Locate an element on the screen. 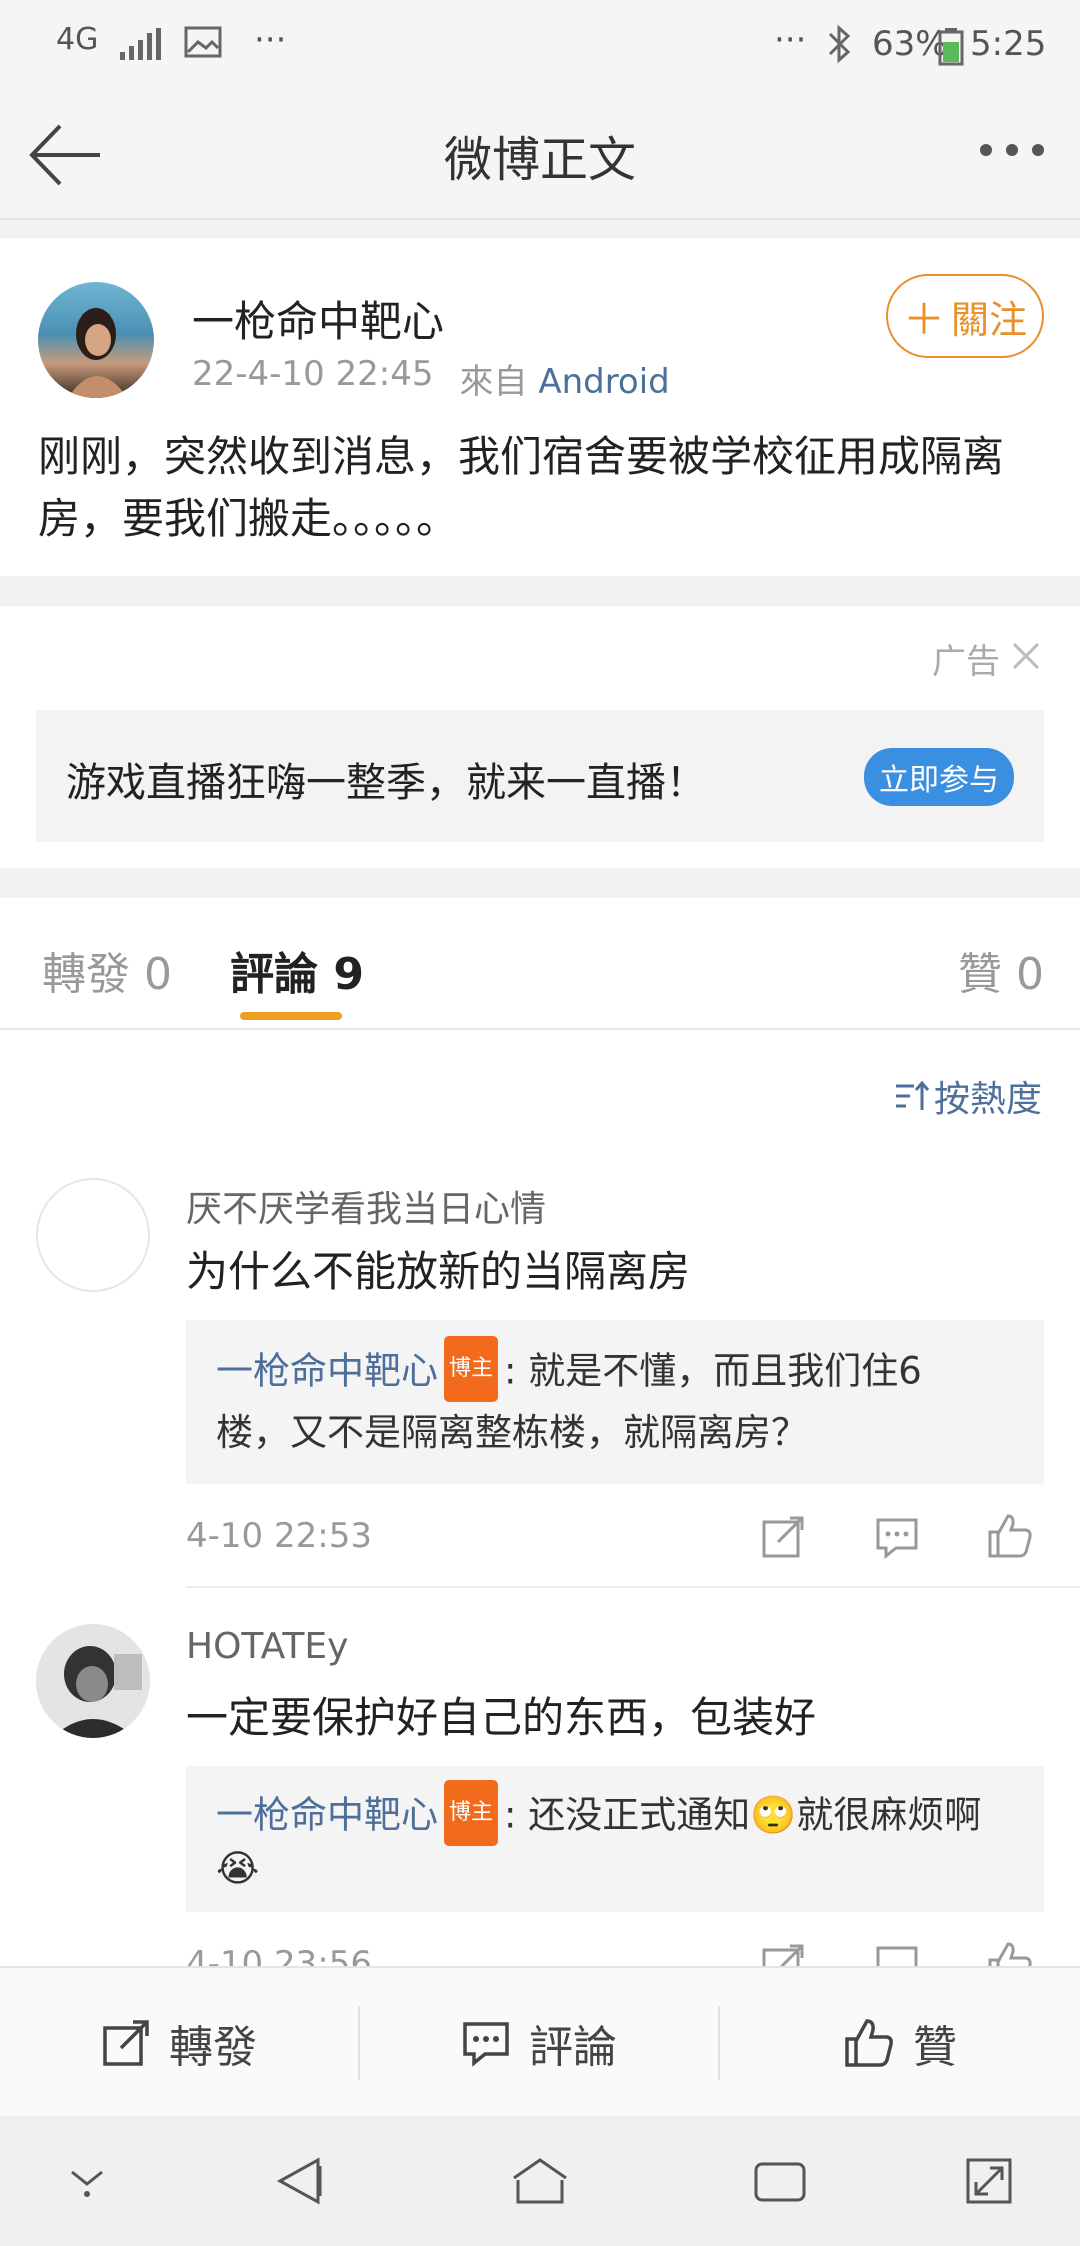 This screenshot has width=1080, height=2246. bluetooth-icon is located at coordinates (839, 44).